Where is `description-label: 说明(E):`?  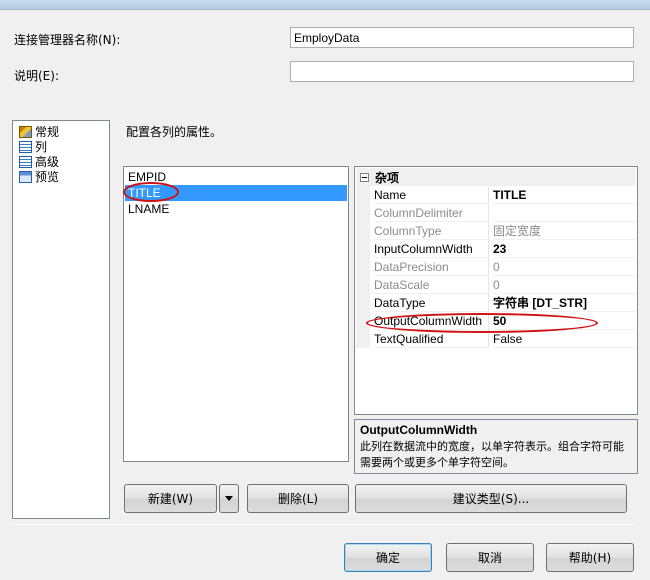
description-label: 说明(E): is located at coordinates (36, 76).